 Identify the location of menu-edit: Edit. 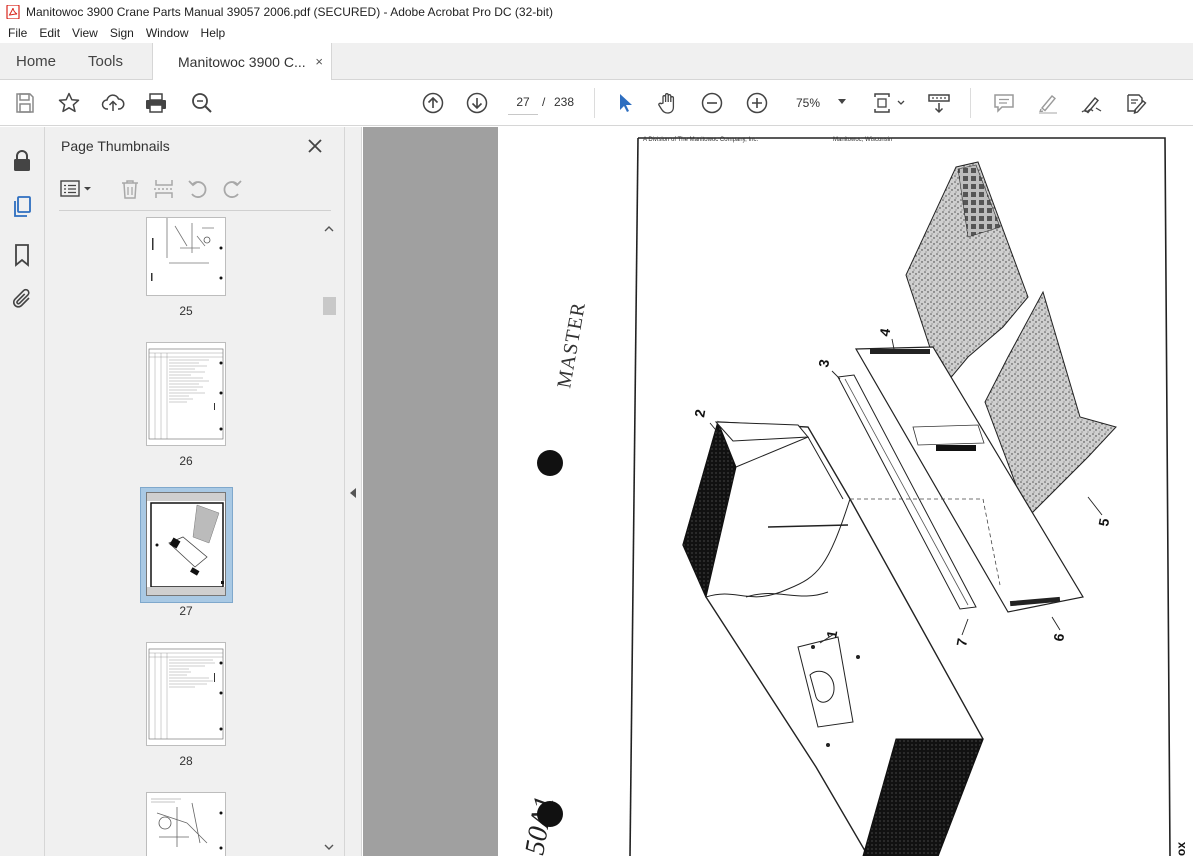
(49, 33).